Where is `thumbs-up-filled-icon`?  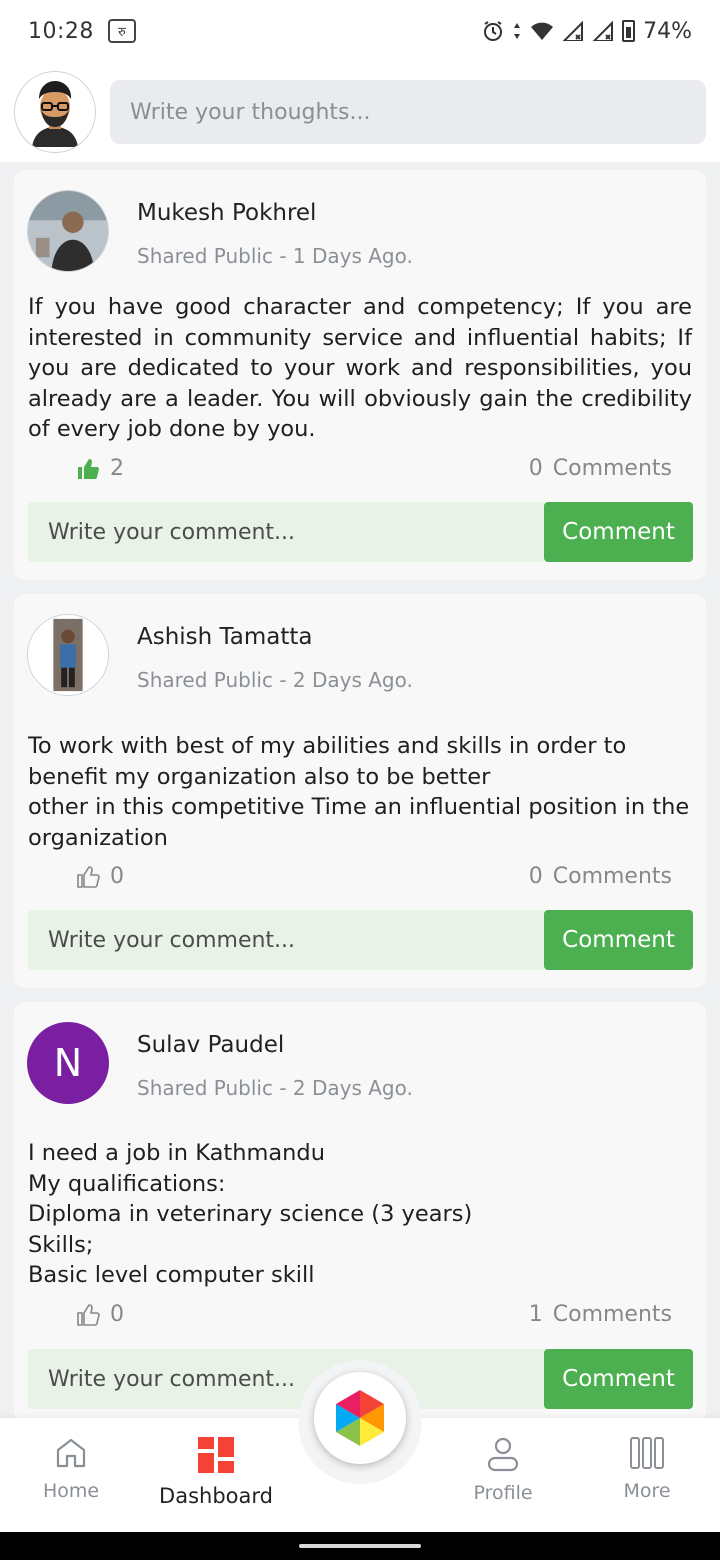
thumbs-up-filled-icon is located at coordinates (88, 468).